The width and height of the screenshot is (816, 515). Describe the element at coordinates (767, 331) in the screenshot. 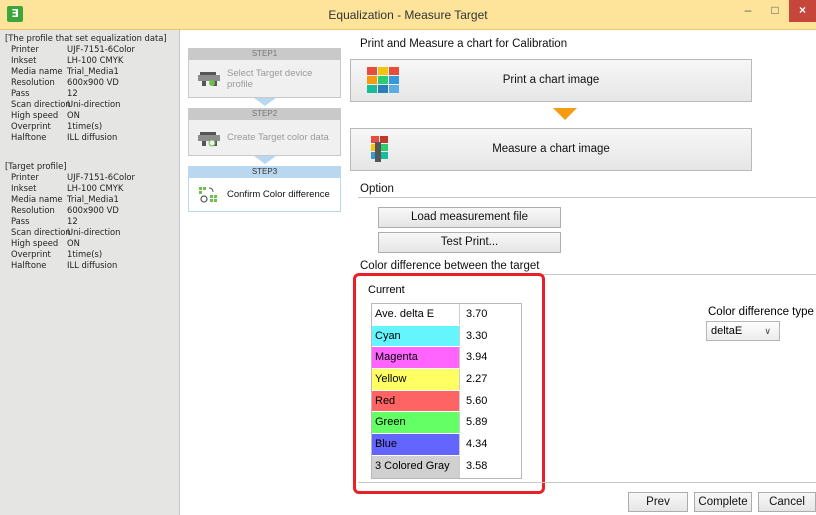

I see `chevron-down-icon: ∨` at that location.